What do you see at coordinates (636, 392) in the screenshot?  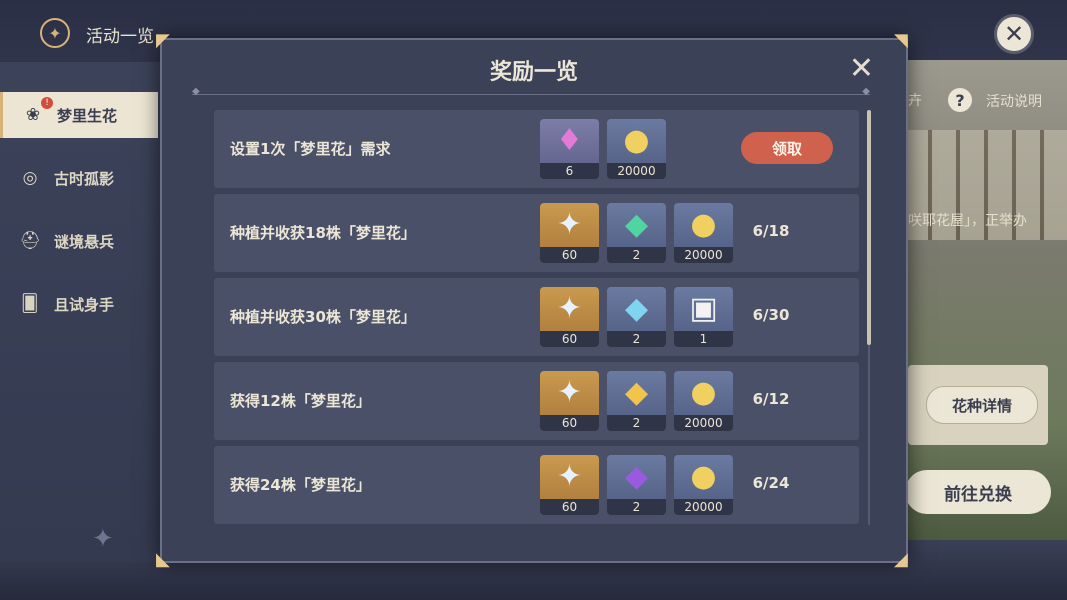 I see `gold-gem-icon: ◆` at bounding box center [636, 392].